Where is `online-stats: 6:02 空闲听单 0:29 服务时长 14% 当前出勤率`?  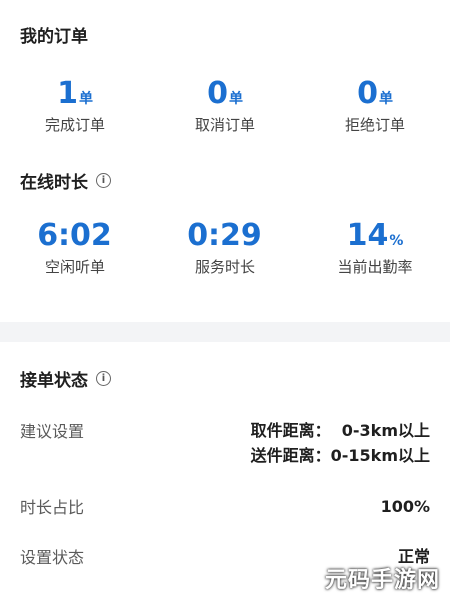
online-stats: 6:02 空闲听单 0:29 服务时长 14% 当前出勤率 is located at coordinates (225, 247).